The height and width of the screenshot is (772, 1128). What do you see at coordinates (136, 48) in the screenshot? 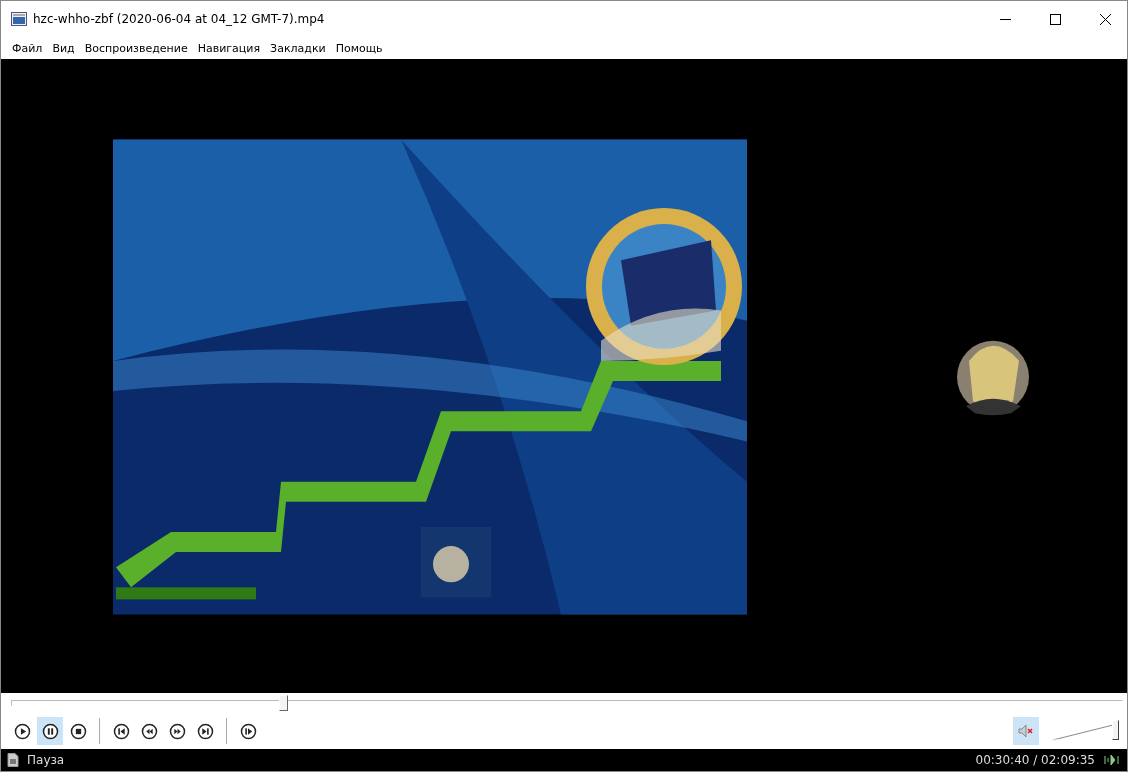
I see `menu-item: Воспроизведение` at bounding box center [136, 48].